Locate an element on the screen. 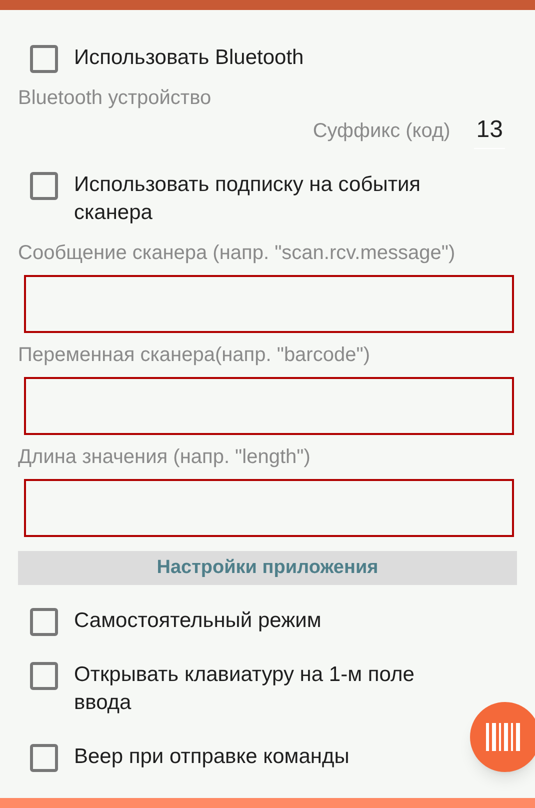  field-label: Длина значения (напр. "length") is located at coordinates (165, 457).